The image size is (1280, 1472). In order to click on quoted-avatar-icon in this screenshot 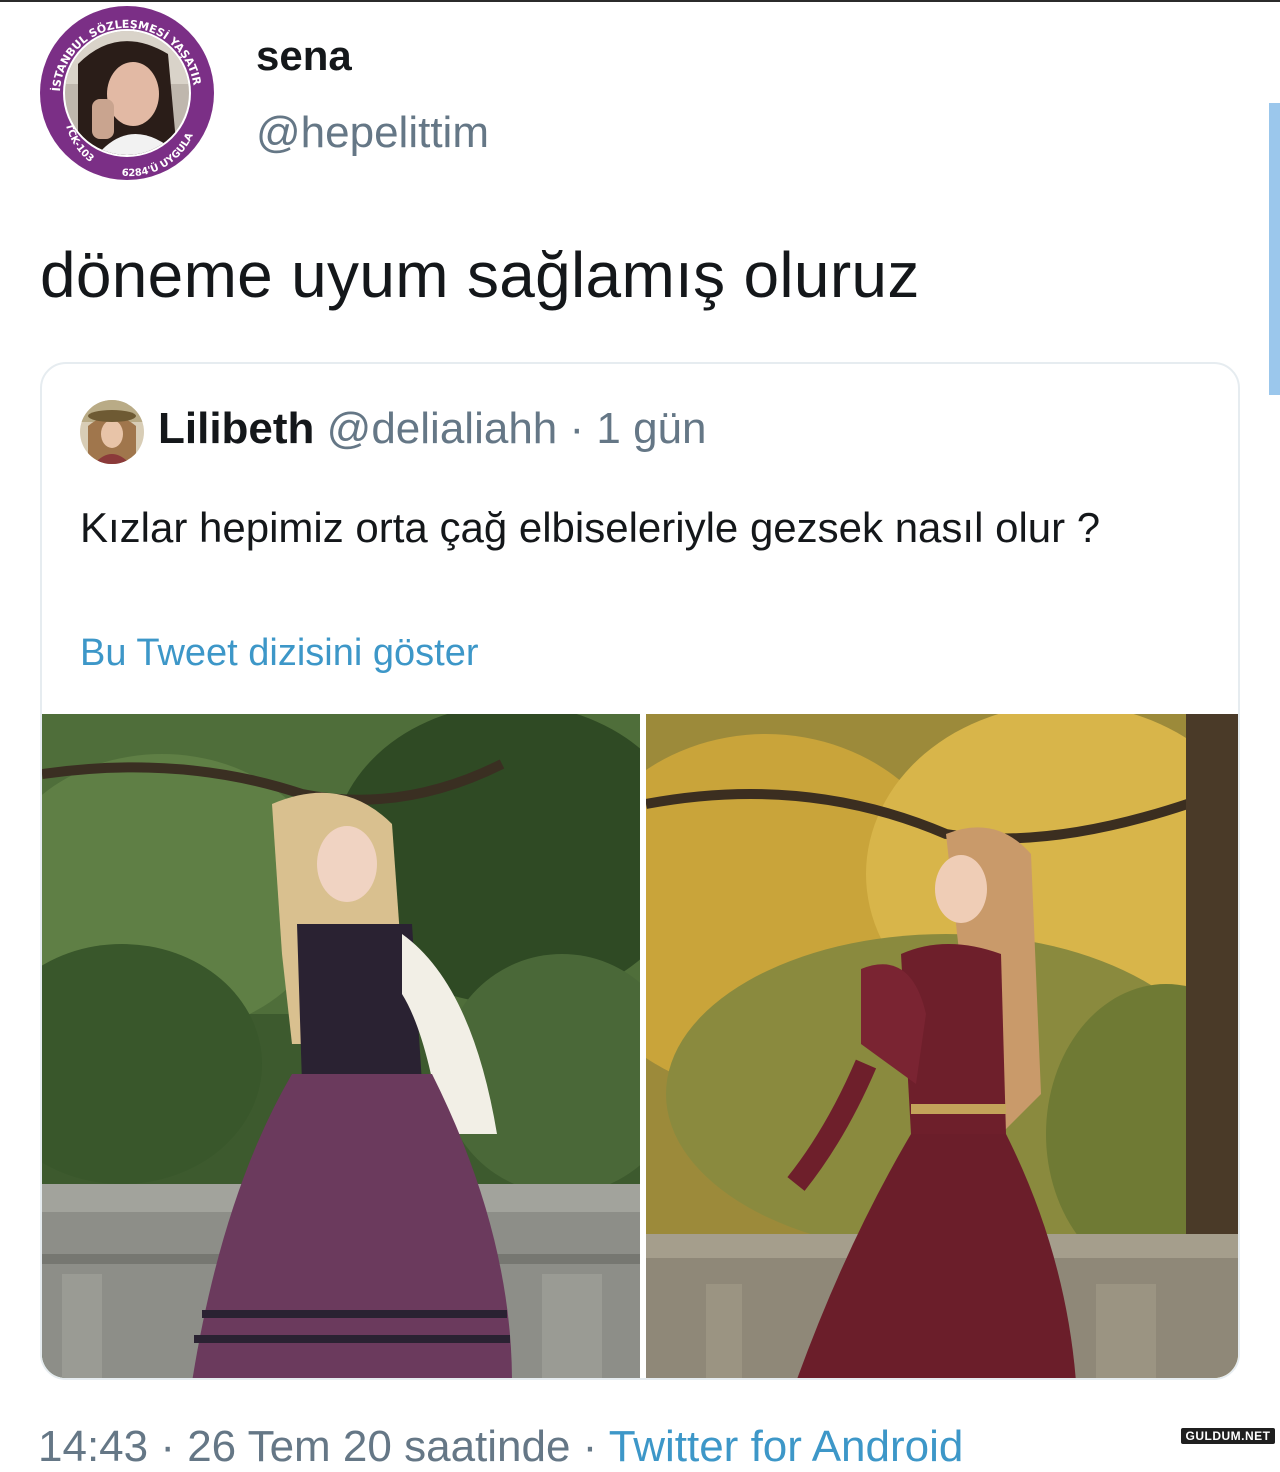, I will do `click(112, 432)`.